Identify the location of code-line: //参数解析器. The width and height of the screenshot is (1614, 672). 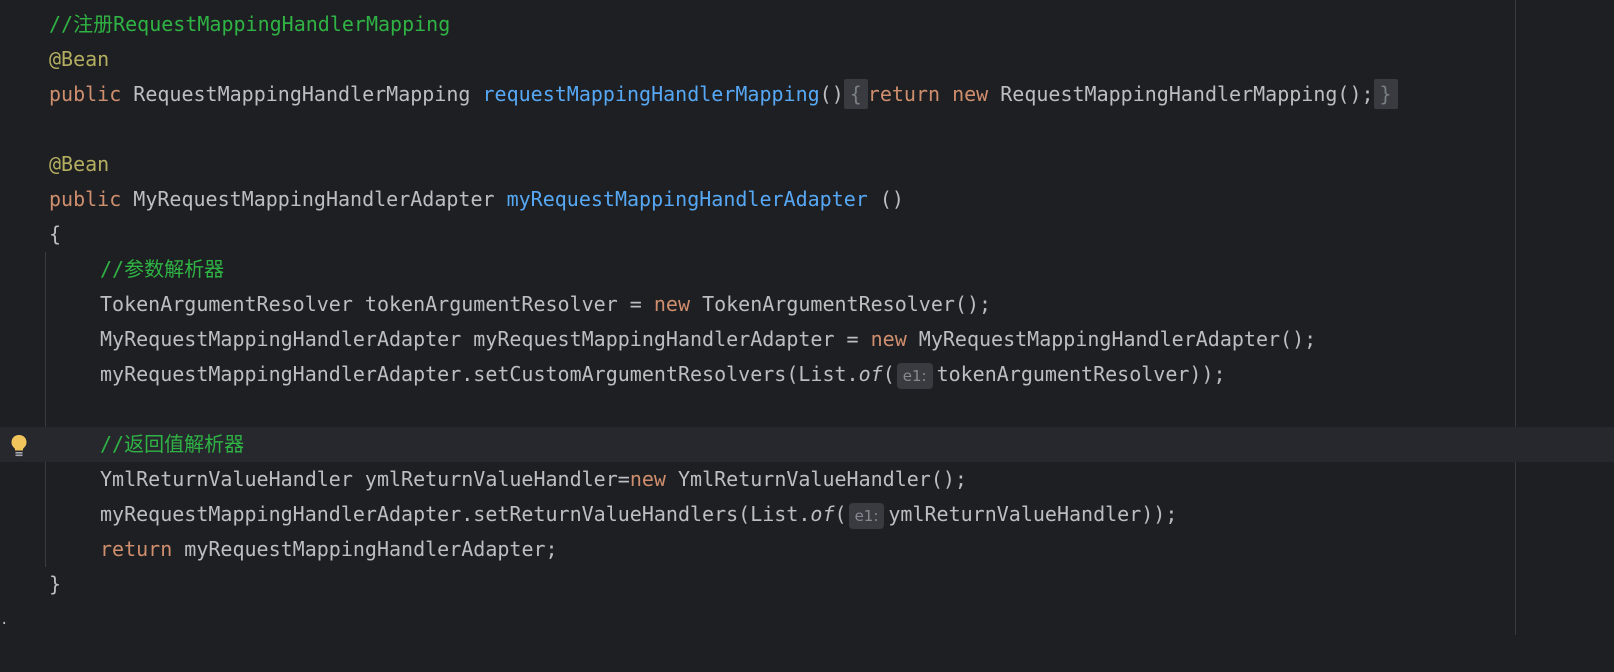
(780, 269).